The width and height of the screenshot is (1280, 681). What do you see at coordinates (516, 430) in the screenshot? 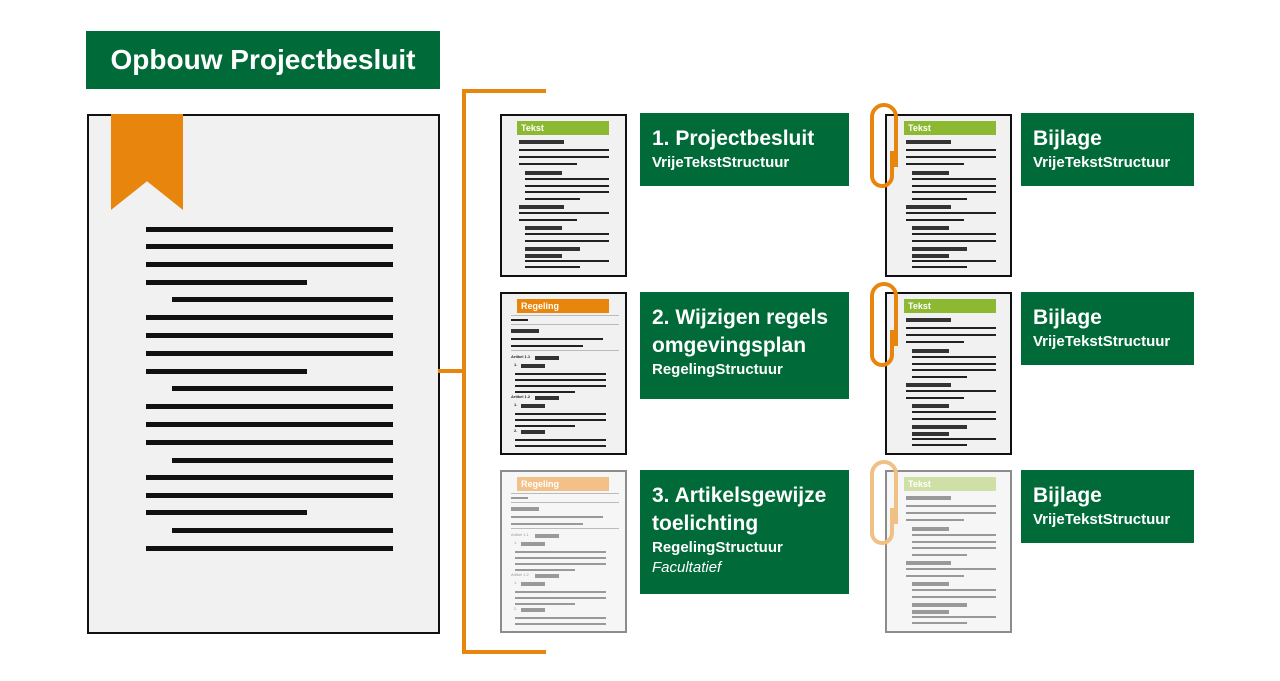
I see `article-label: 2.` at bounding box center [516, 430].